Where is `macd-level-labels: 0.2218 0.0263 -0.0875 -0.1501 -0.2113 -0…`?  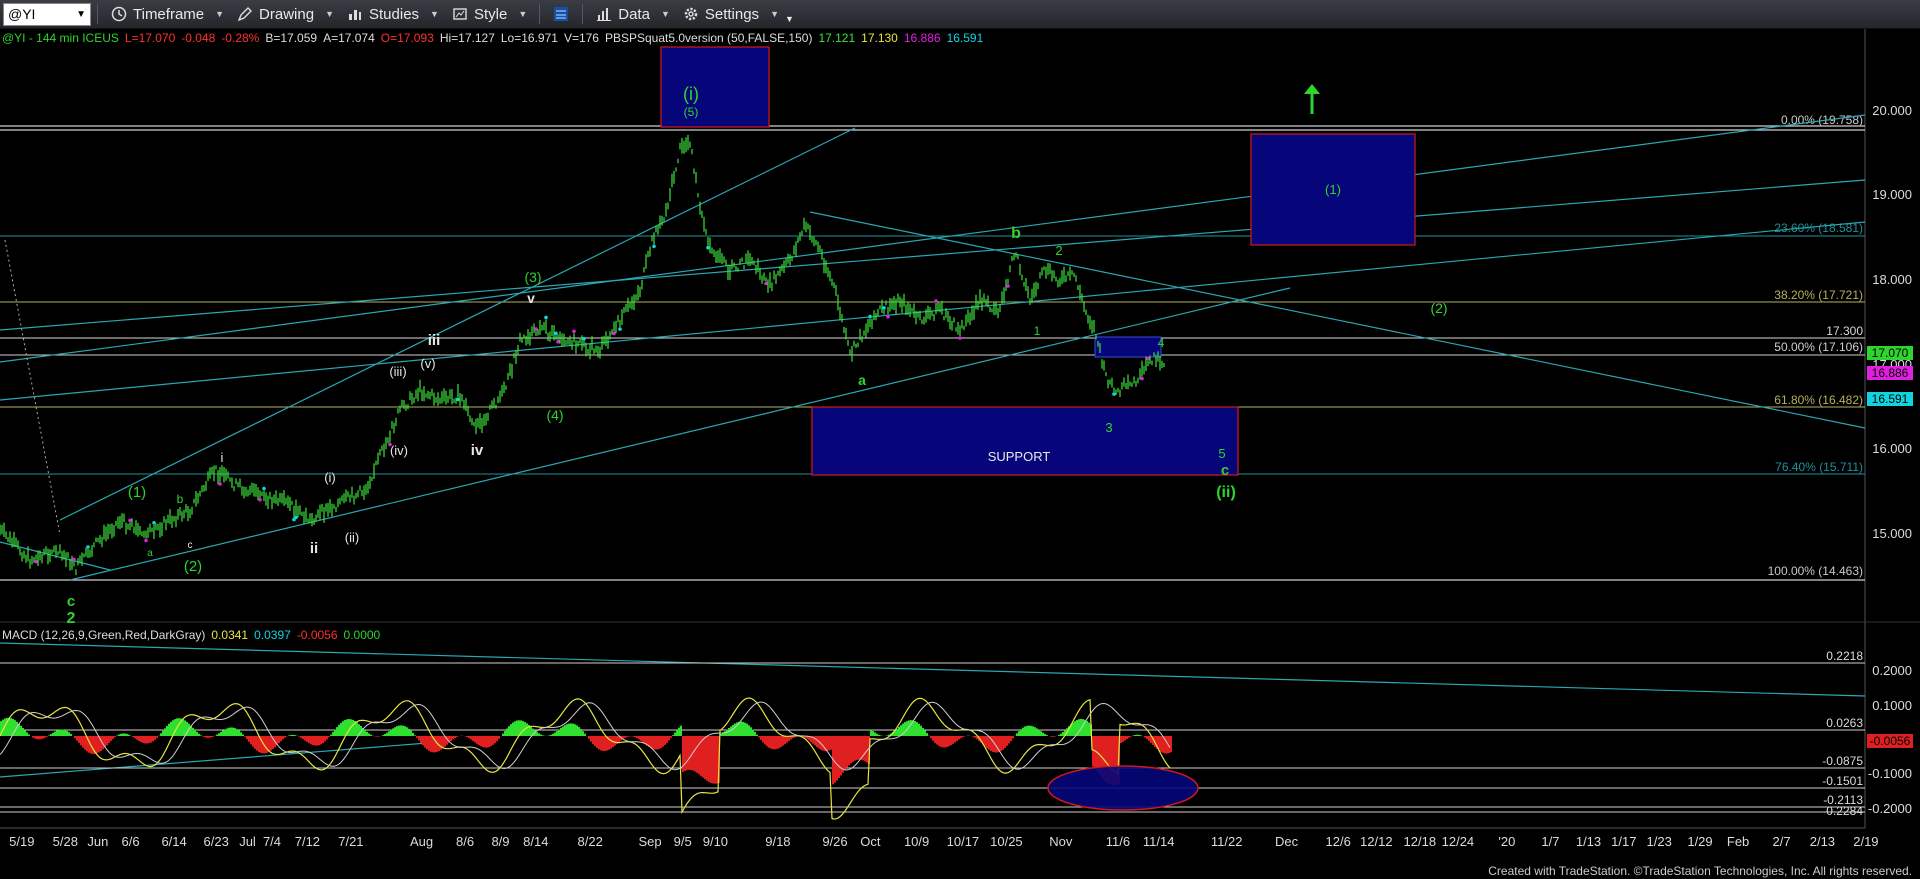
macd-level-labels: 0.2218 0.0263 -0.0875 -0.1501 -0.2113 -0… is located at coordinates (1842, 733).